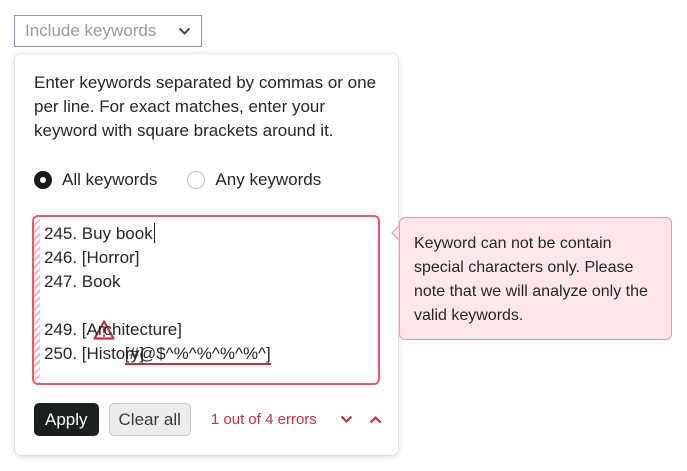  Describe the element at coordinates (157, 282) in the screenshot. I see `keyword-line: 247. Book` at that location.